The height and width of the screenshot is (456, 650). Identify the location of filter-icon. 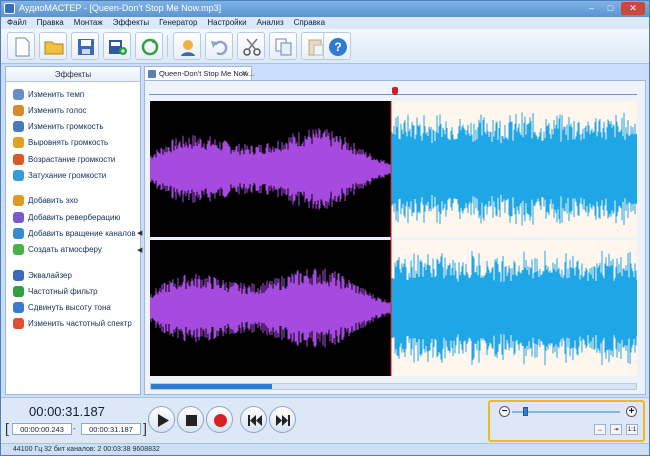
(18, 291).